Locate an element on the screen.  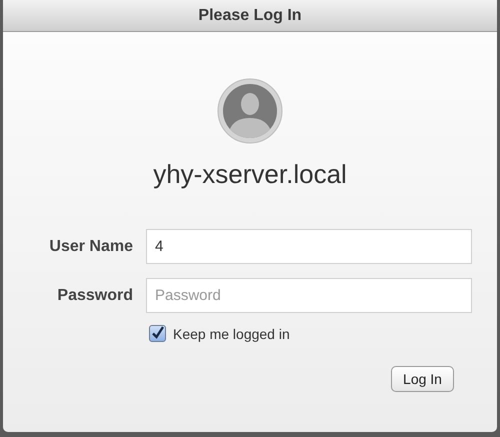
login-button: Log In is located at coordinates (422, 379).